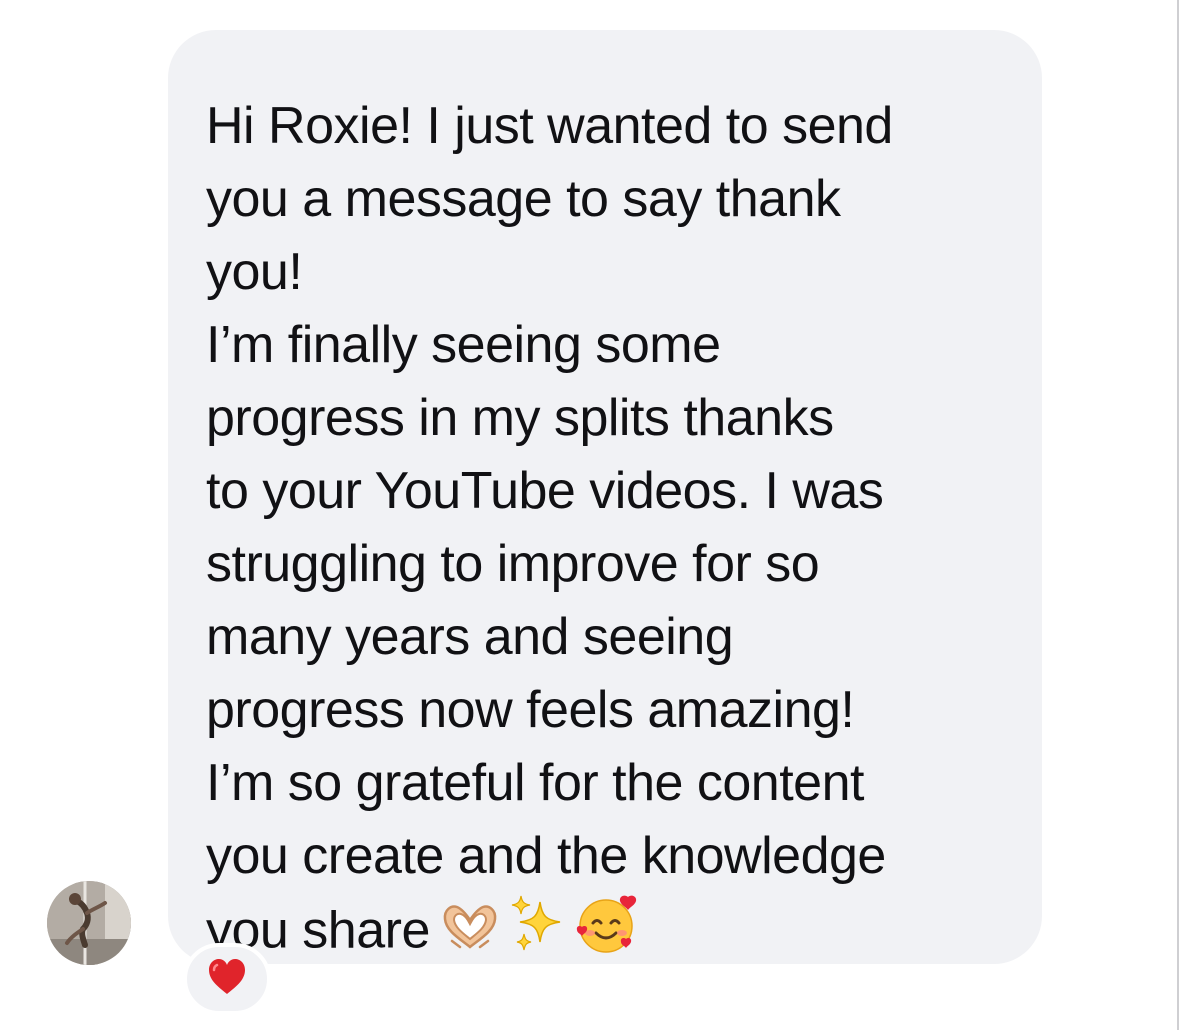 This screenshot has height=1030, width=1179. What do you see at coordinates (463, 345) in the screenshot?
I see `message-line: I’m finally seeing some` at bounding box center [463, 345].